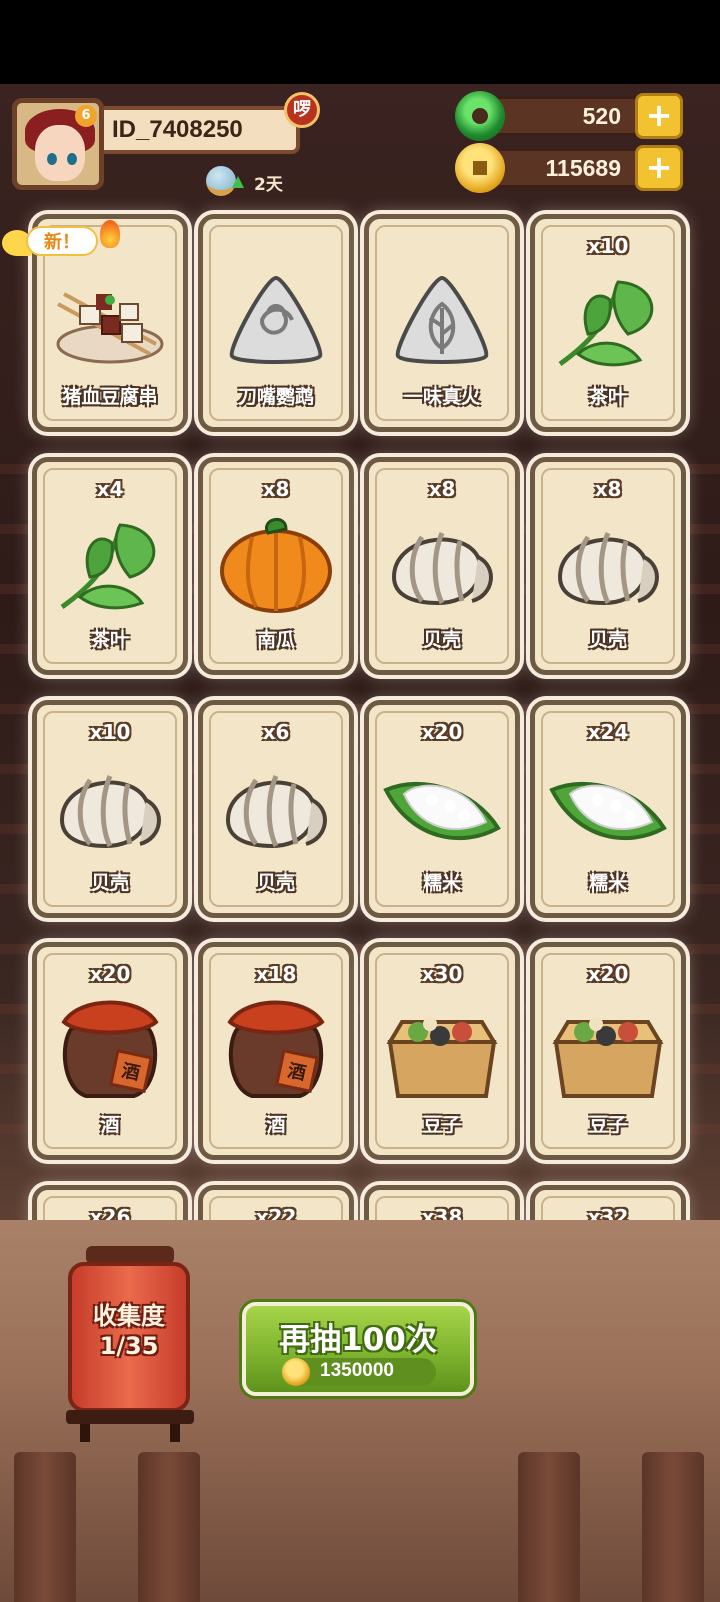 The height and width of the screenshot is (1602, 720). Describe the element at coordinates (110, 319) in the screenshot. I see `tofu-skewer-icon` at that location.